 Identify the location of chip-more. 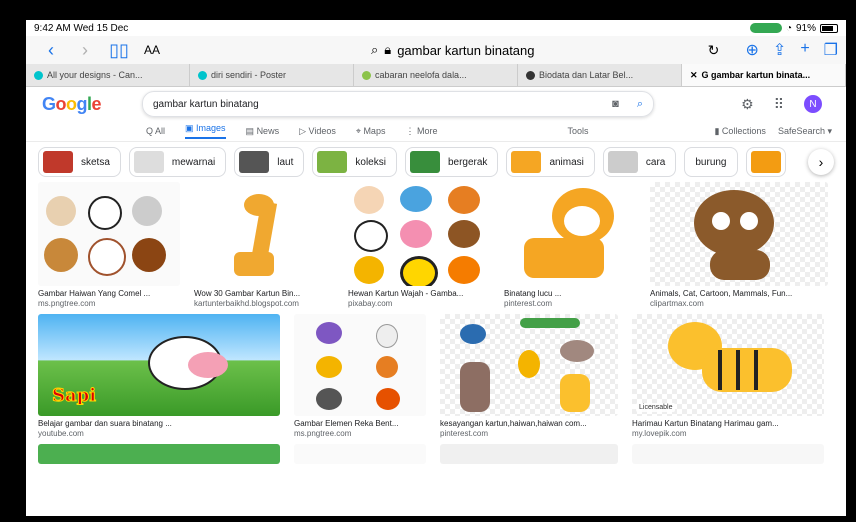
(765, 162).